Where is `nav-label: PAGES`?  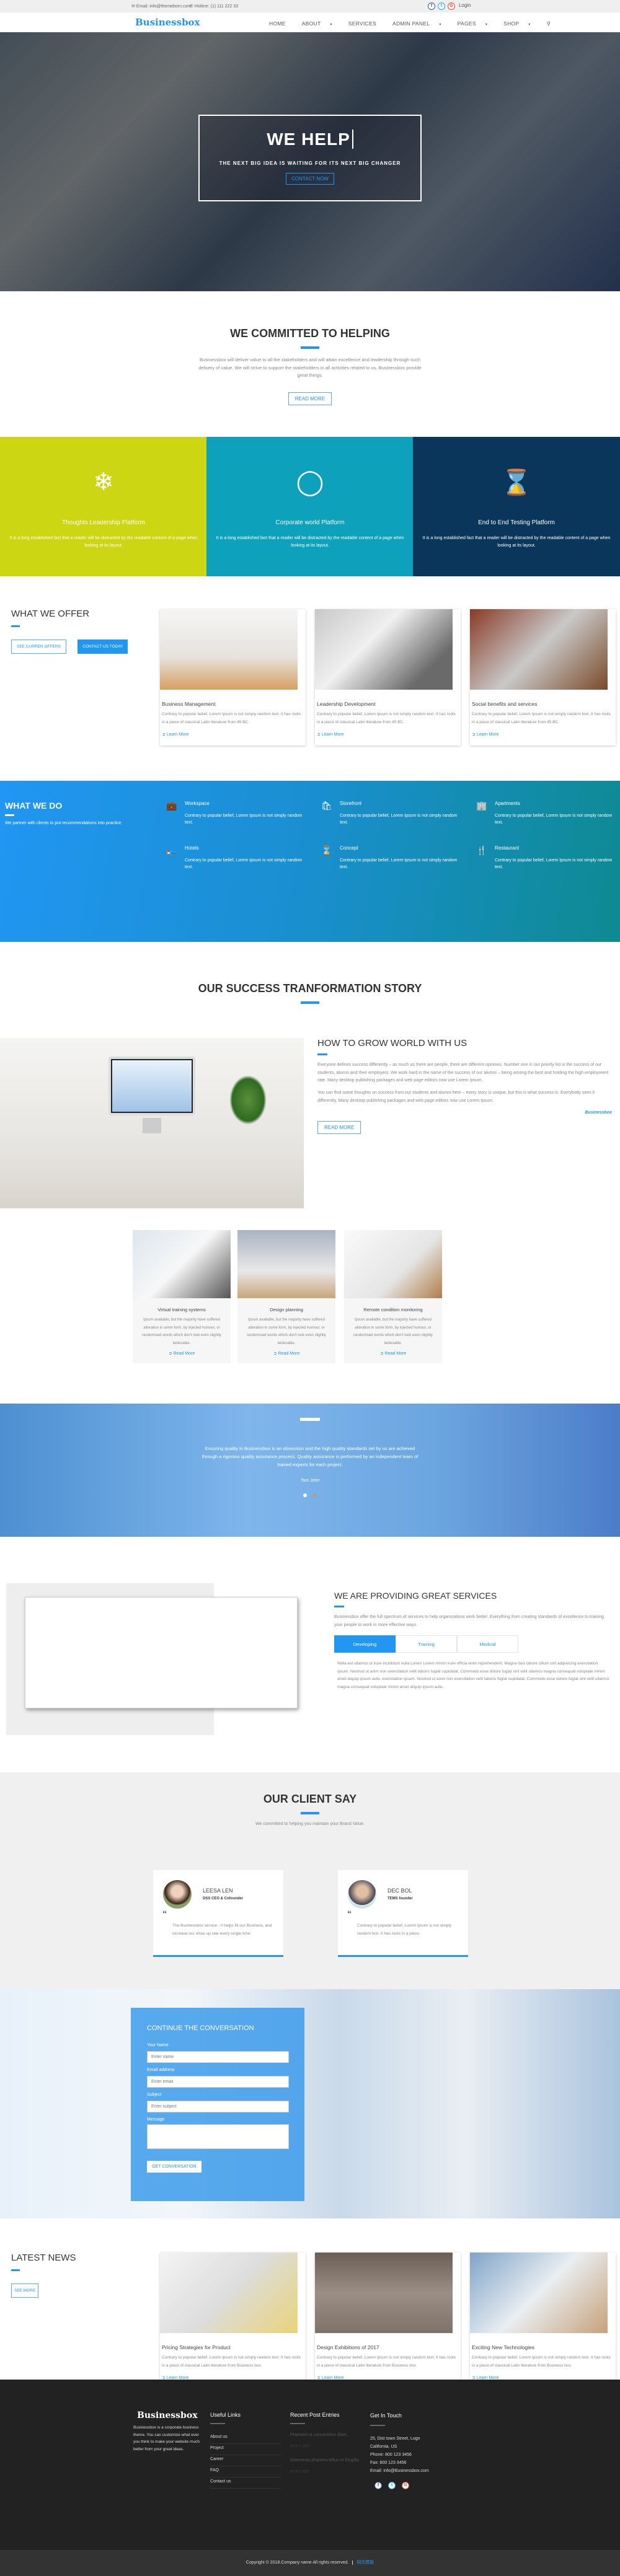 nav-label: PAGES is located at coordinates (466, 24).